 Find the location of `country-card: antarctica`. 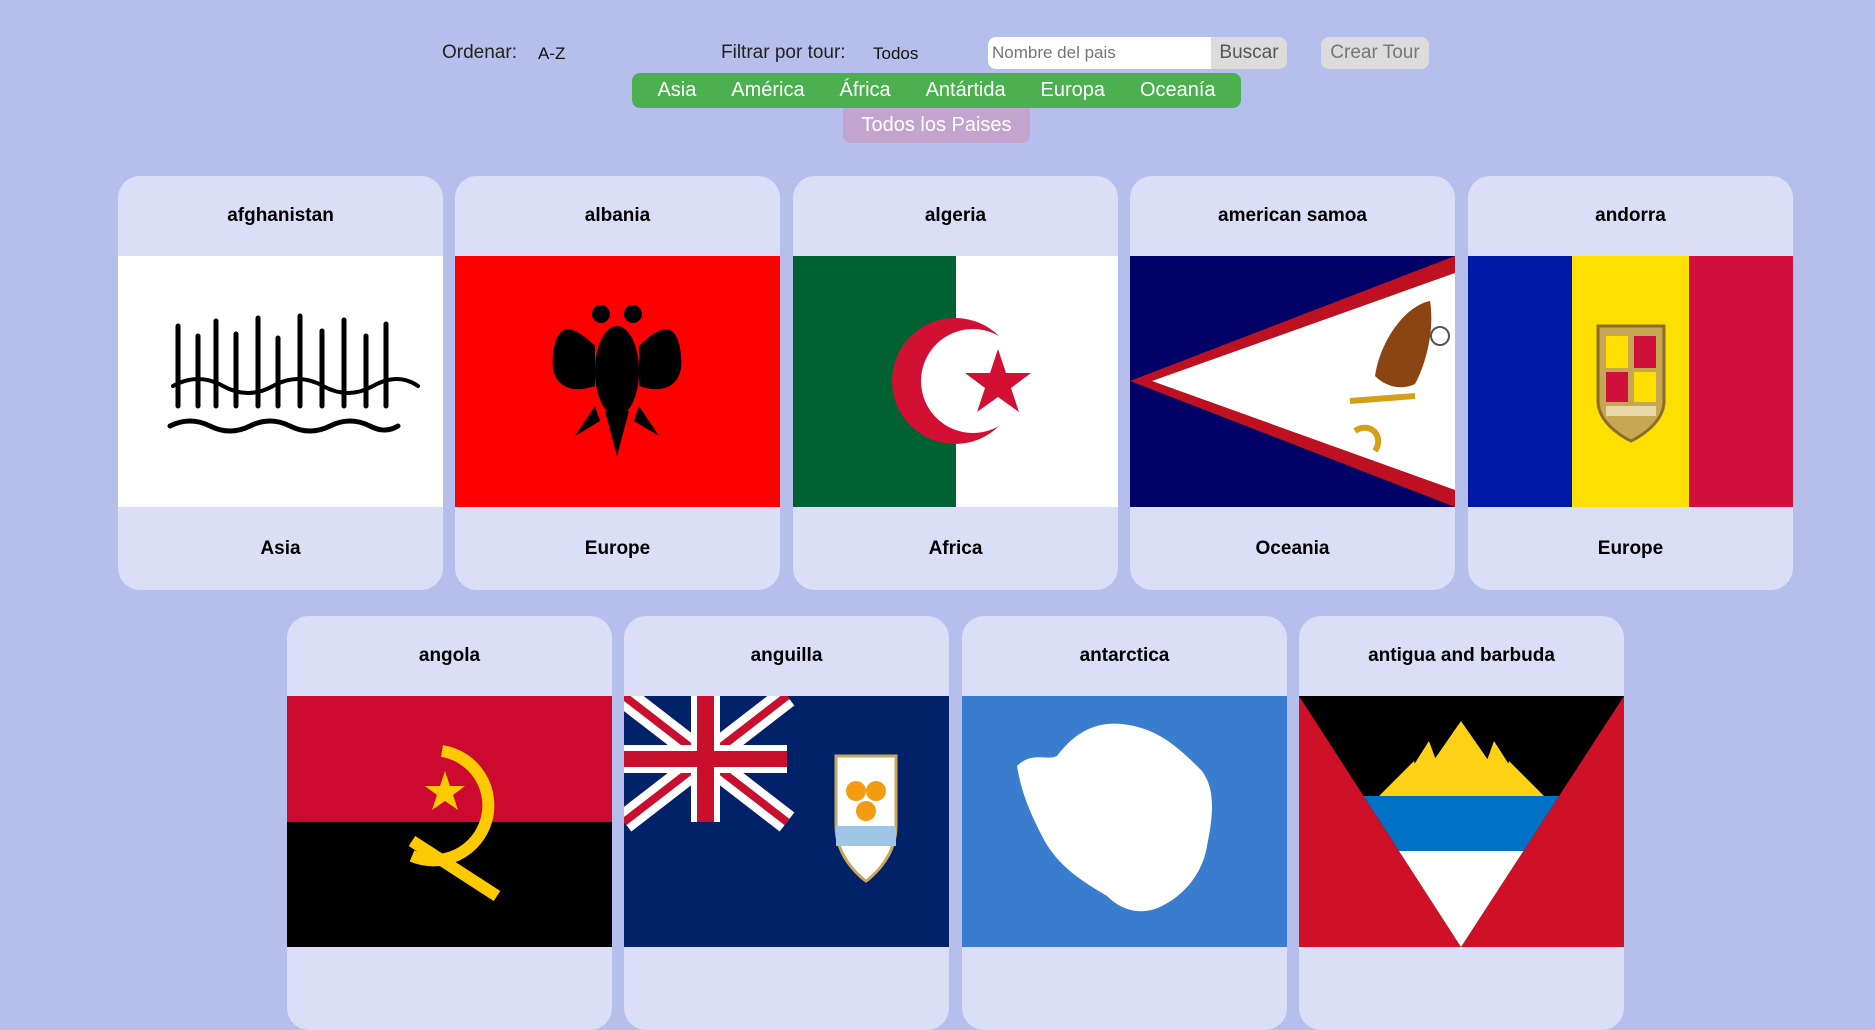

country-card: antarctica is located at coordinates (1124, 823).